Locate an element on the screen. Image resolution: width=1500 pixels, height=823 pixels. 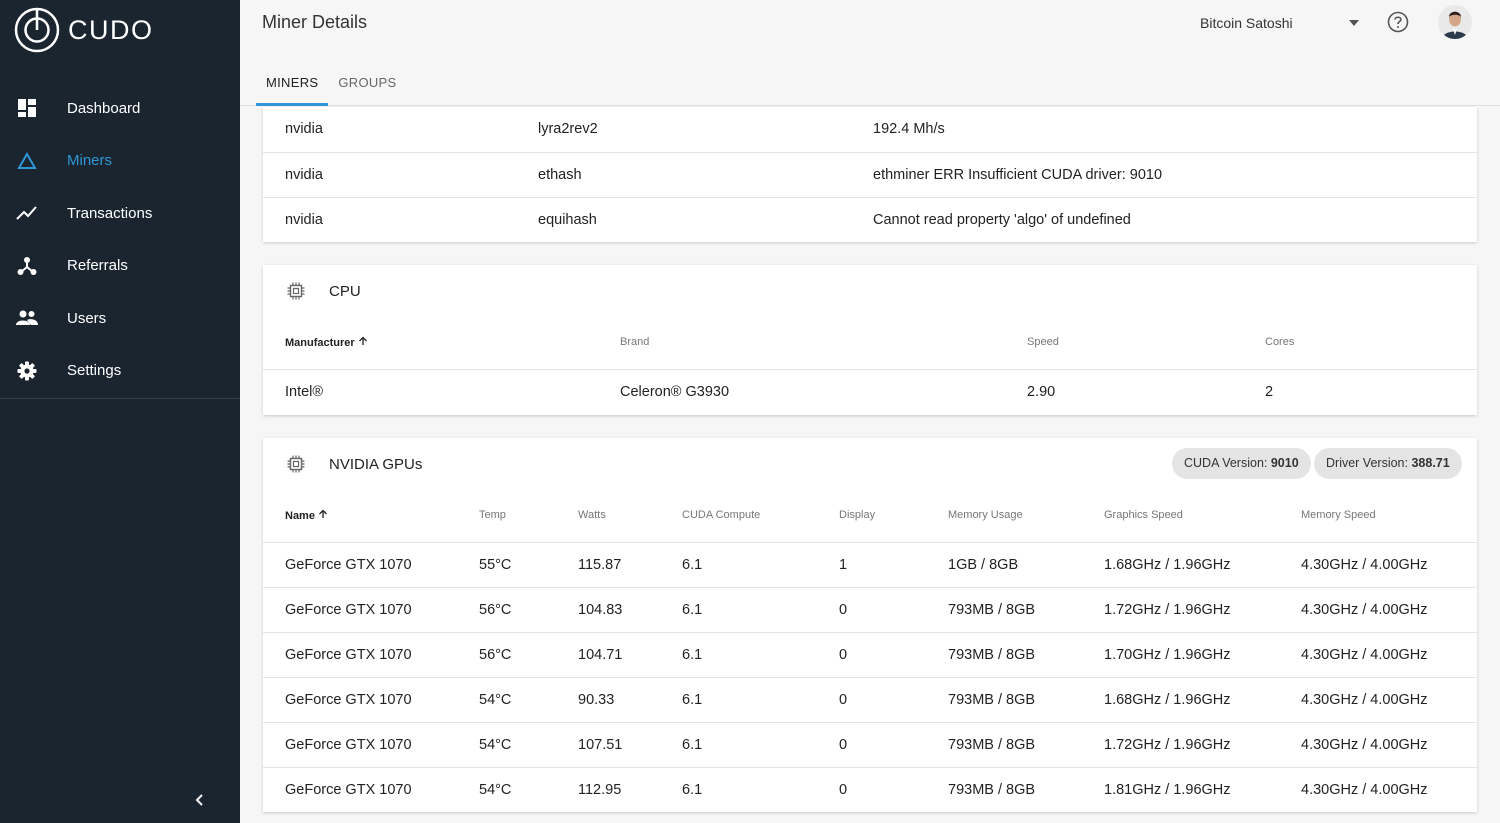
column-header-brand: Brand is located at coordinates (634, 342).